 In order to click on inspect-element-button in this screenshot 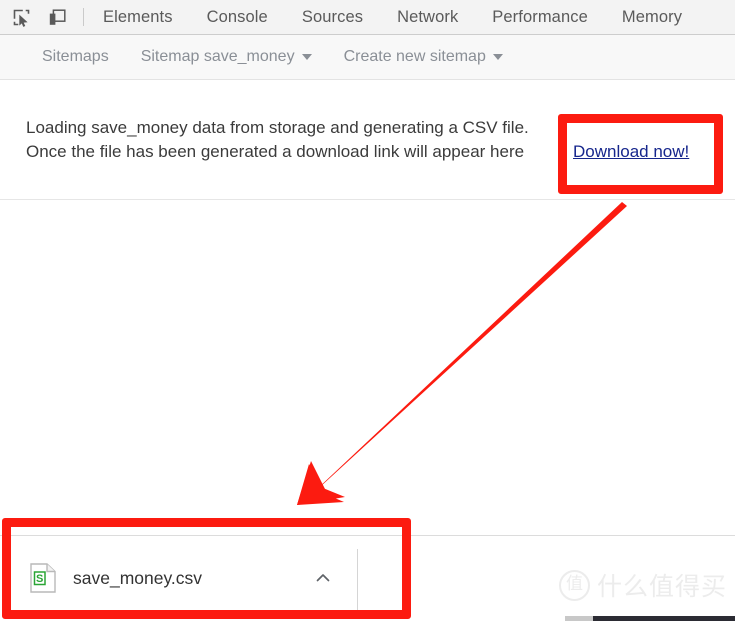, I will do `click(21, 17)`.